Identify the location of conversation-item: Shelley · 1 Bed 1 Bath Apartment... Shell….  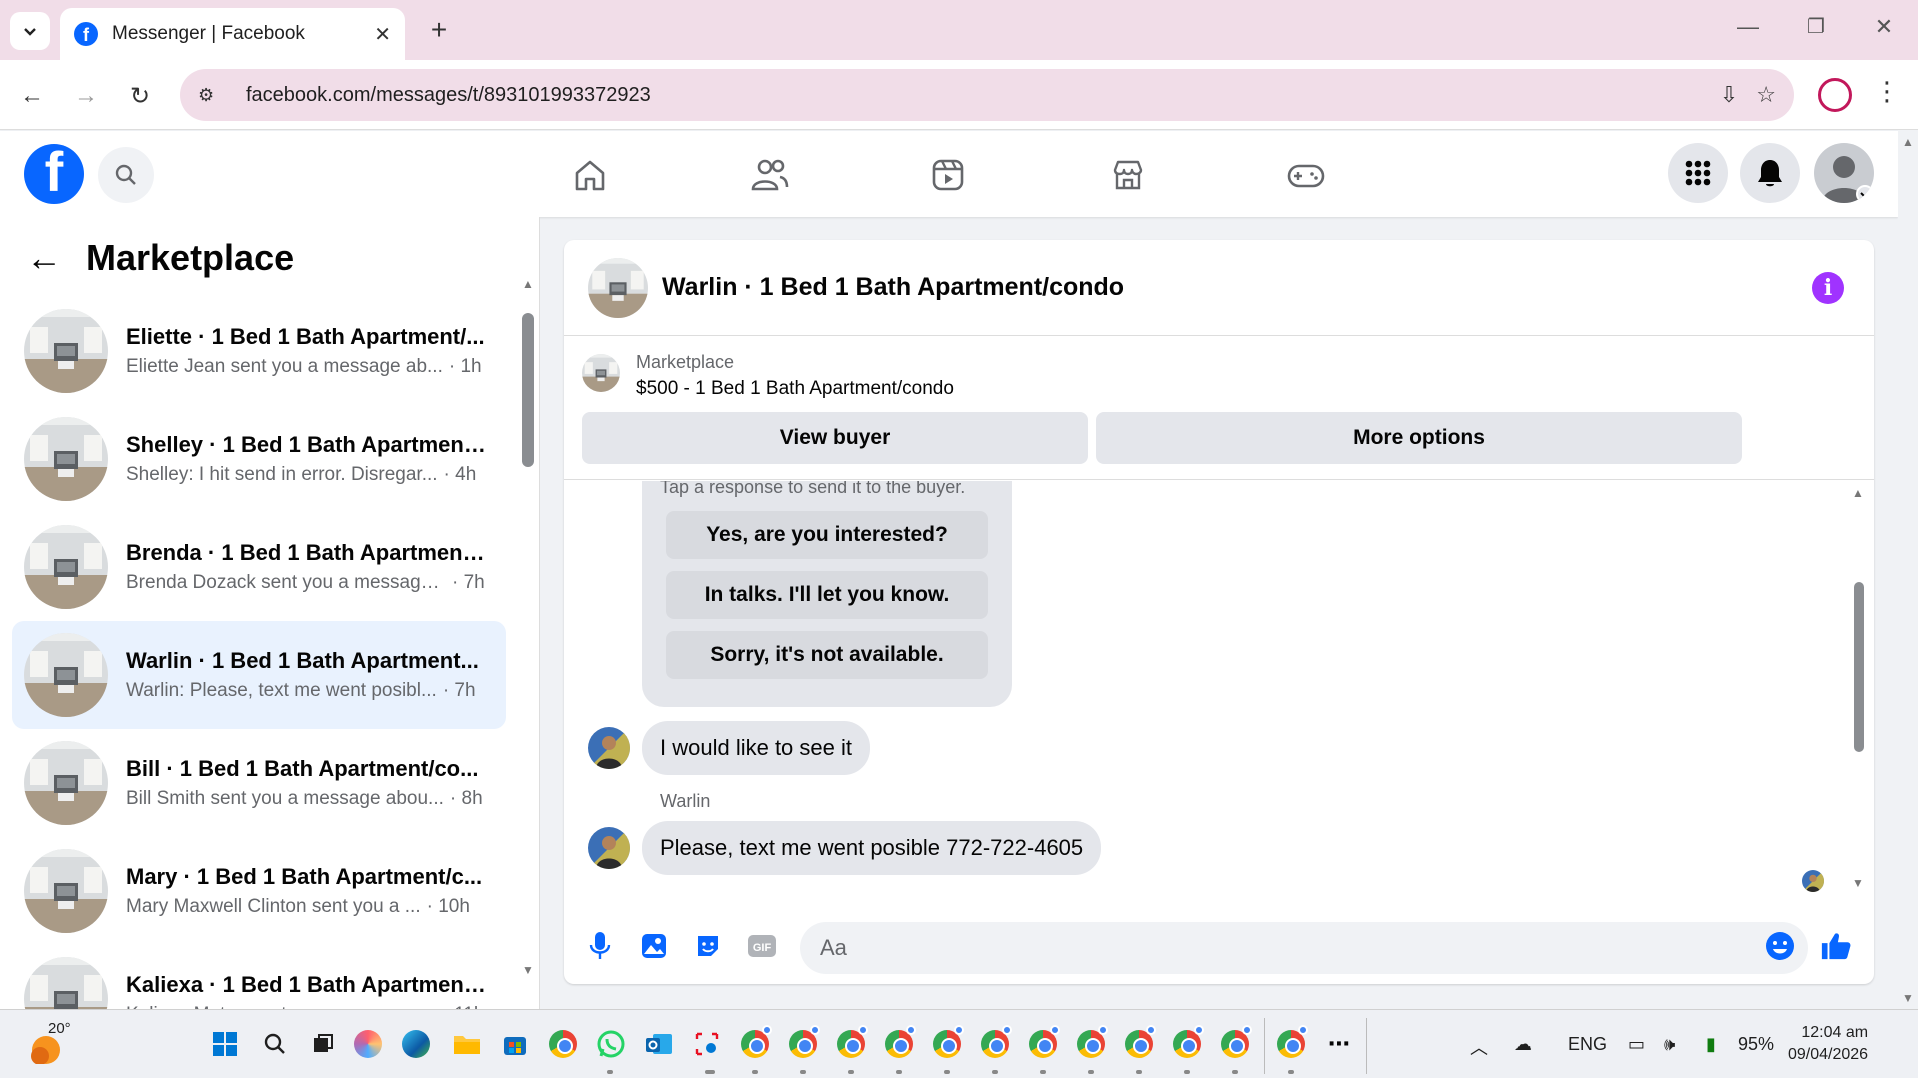
(259, 459).